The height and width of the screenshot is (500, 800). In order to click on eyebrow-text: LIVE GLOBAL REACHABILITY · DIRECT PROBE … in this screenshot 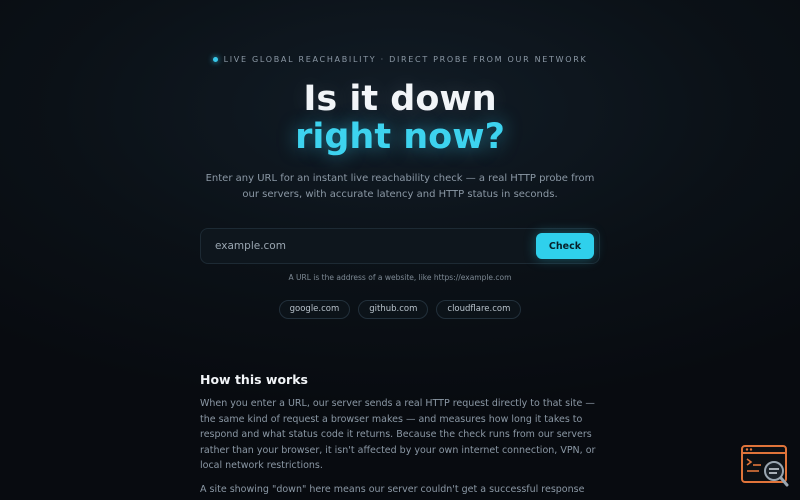, I will do `click(405, 59)`.